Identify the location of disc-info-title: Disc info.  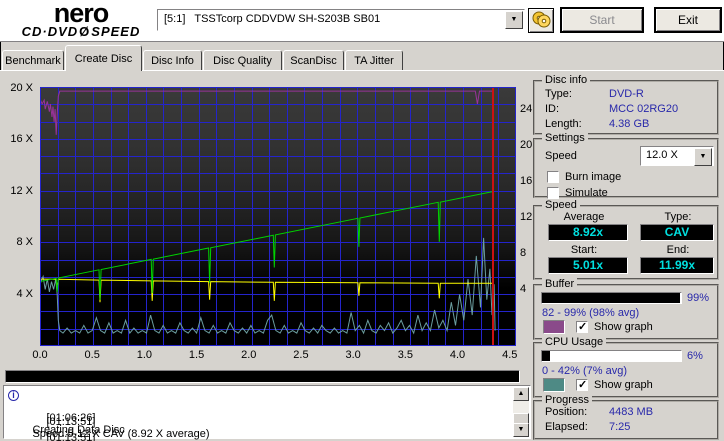
(566, 80).